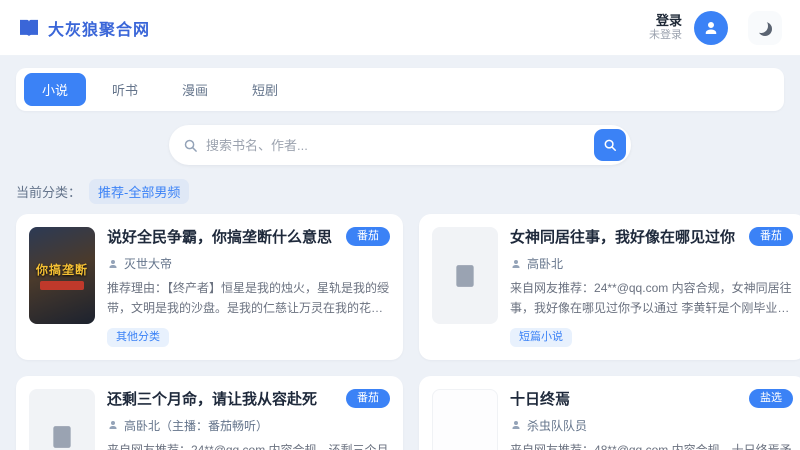 The height and width of the screenshot is (450, 800). What do you see at coordinates (665, 34) in the screenshot?
I see `login-status: 未登录` at bounding box center [665, 34].